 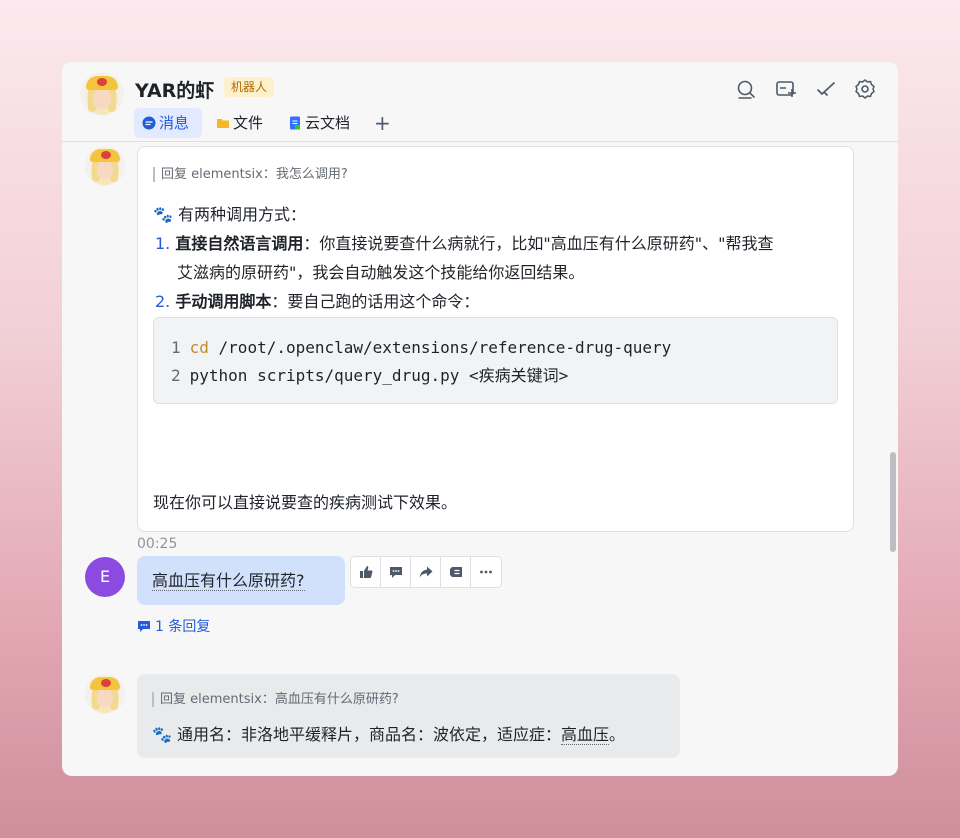 I want to click on comment-icon, so click(x=396, y=572).